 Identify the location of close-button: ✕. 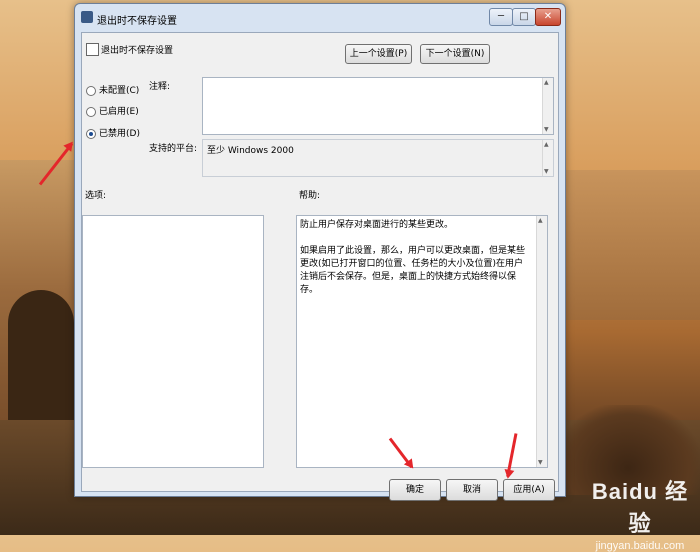
(548, 17).